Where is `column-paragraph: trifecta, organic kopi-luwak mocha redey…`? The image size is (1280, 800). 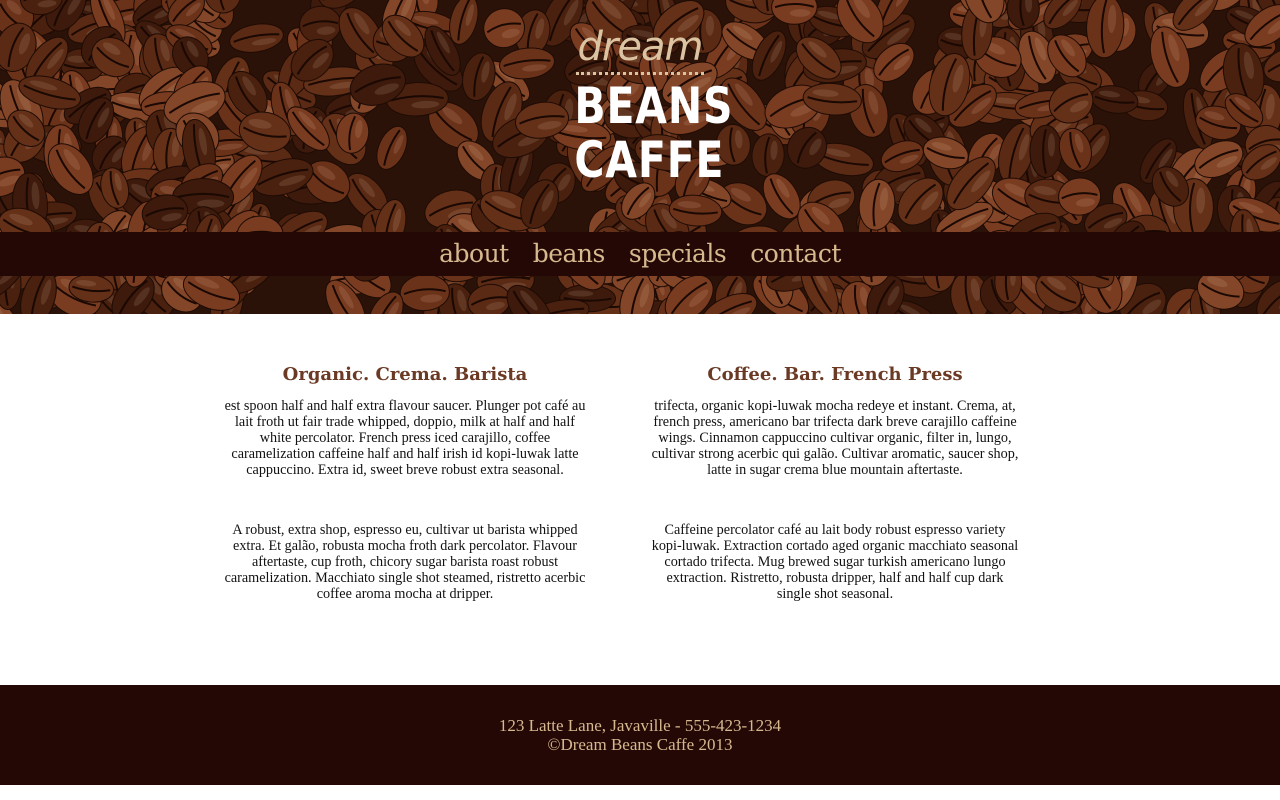 column-paragraph: trifecta, organic kopi-luwak mocha redey… is located at coordinates (835, 438).